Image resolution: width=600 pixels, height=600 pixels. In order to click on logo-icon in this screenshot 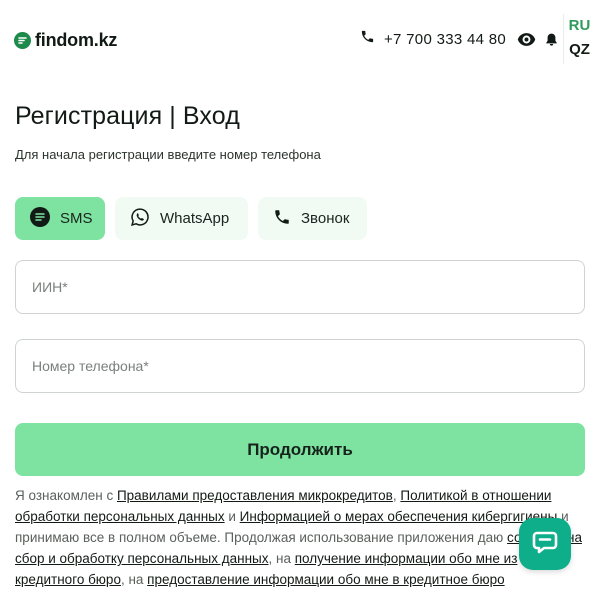, I will do `click(22, 40)`.